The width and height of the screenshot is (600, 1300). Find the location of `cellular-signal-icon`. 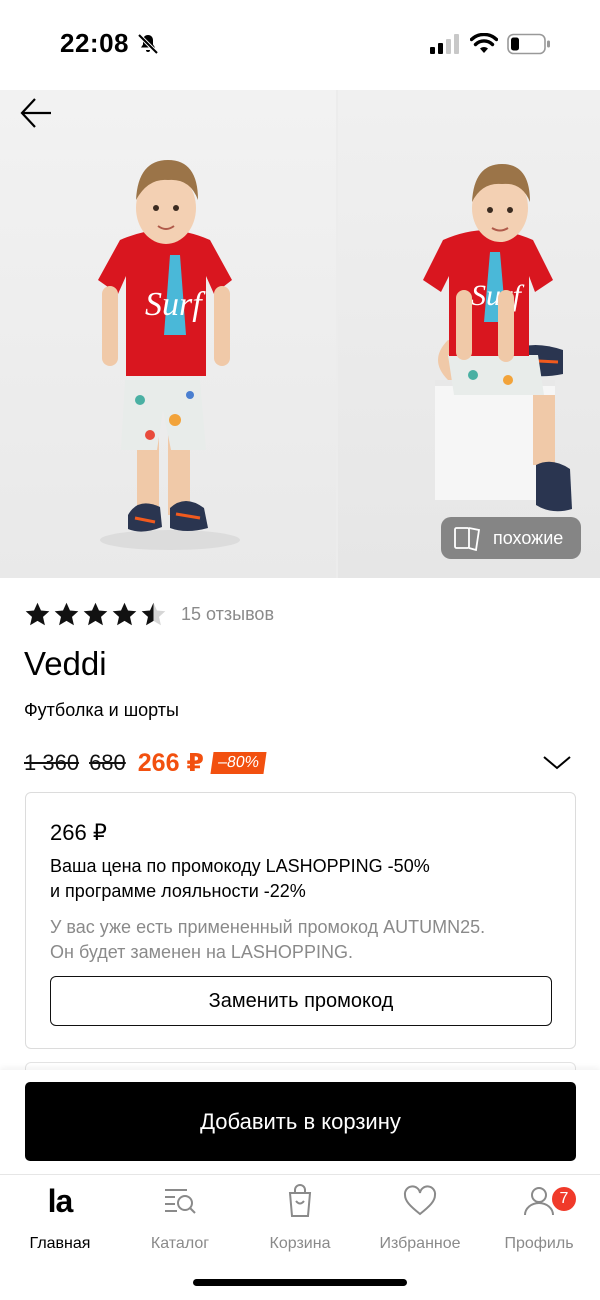

cellular-signal-icon is located at coordinates (444, 44).